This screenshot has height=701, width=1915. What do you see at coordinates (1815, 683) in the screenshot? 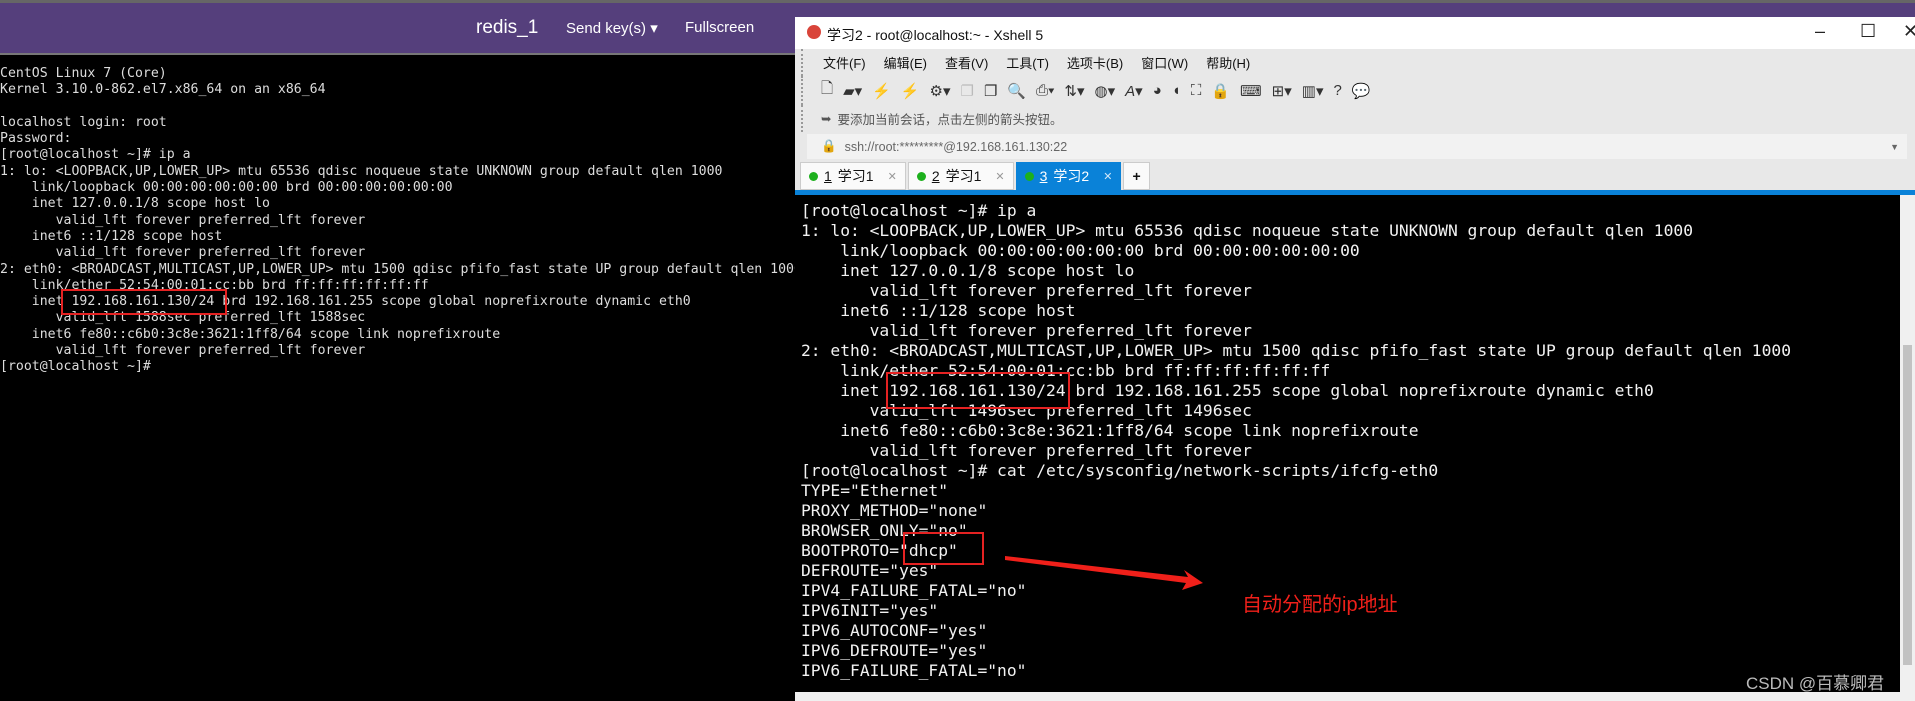
I see `watermark: CSDN @百慕卿君` at bounding box center [1815, 683].